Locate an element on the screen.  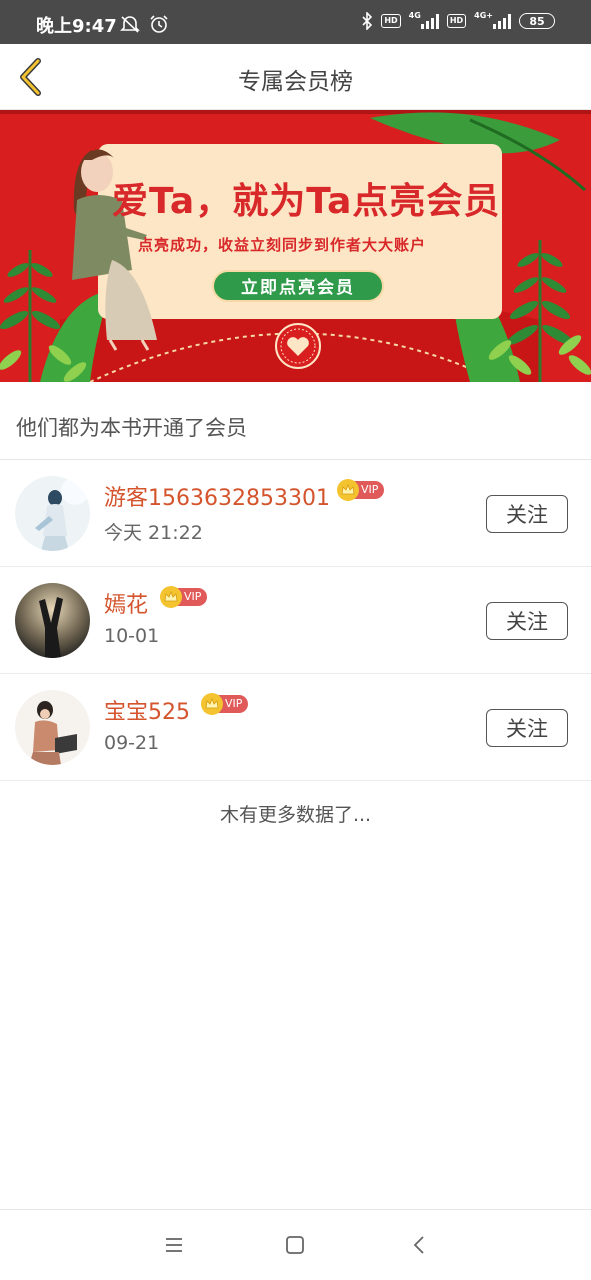
status-time: 晚上9:47 is located at coordinates (76, 26).